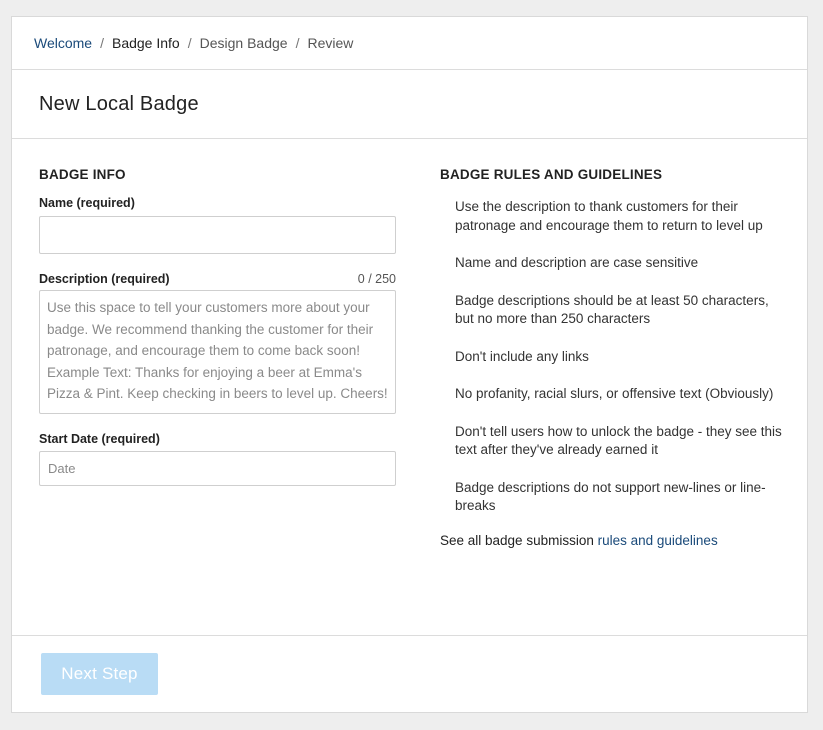 Image resolution: width=823 pixels, height=730 pixels. I want to click on rules-guidelines-link: rules and guidelines, so click(658, 540).